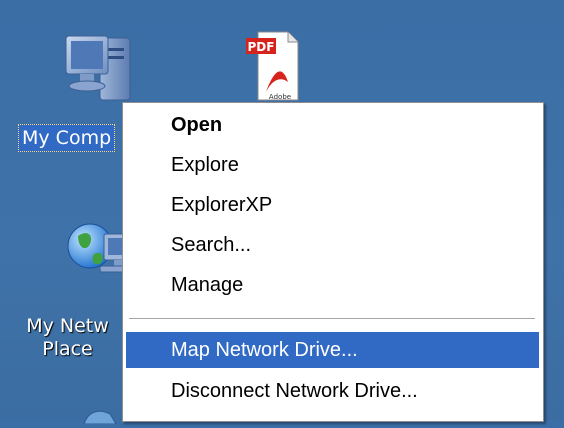 The width and height of the screenshot is (564, 428). I want to click on my-computer-label: My Comp, so click(67, 138).